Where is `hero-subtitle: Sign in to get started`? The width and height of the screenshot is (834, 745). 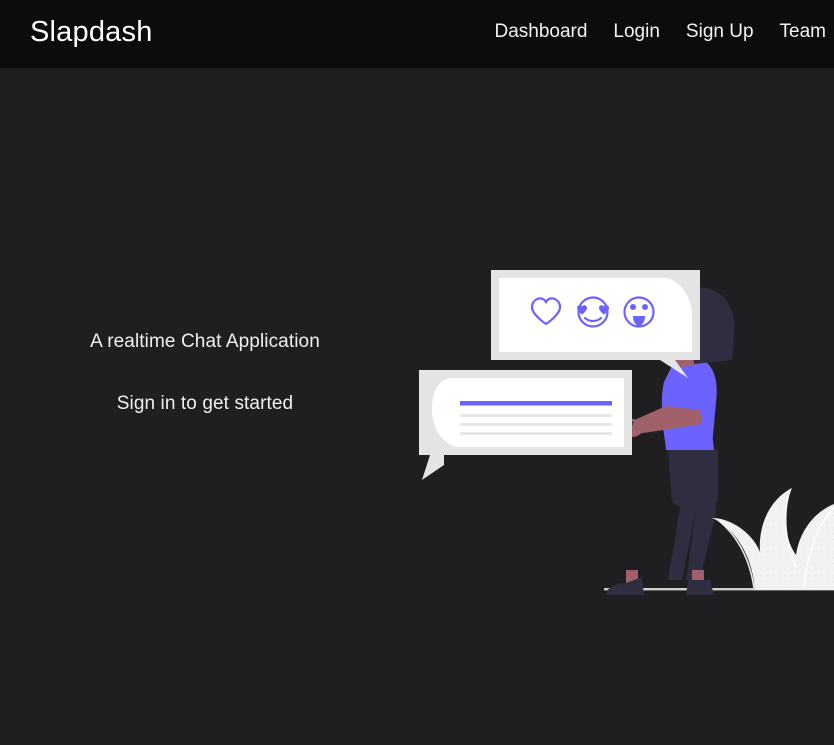
hero-subtitle: Sign in to get started is located at coordinates (205, 403).